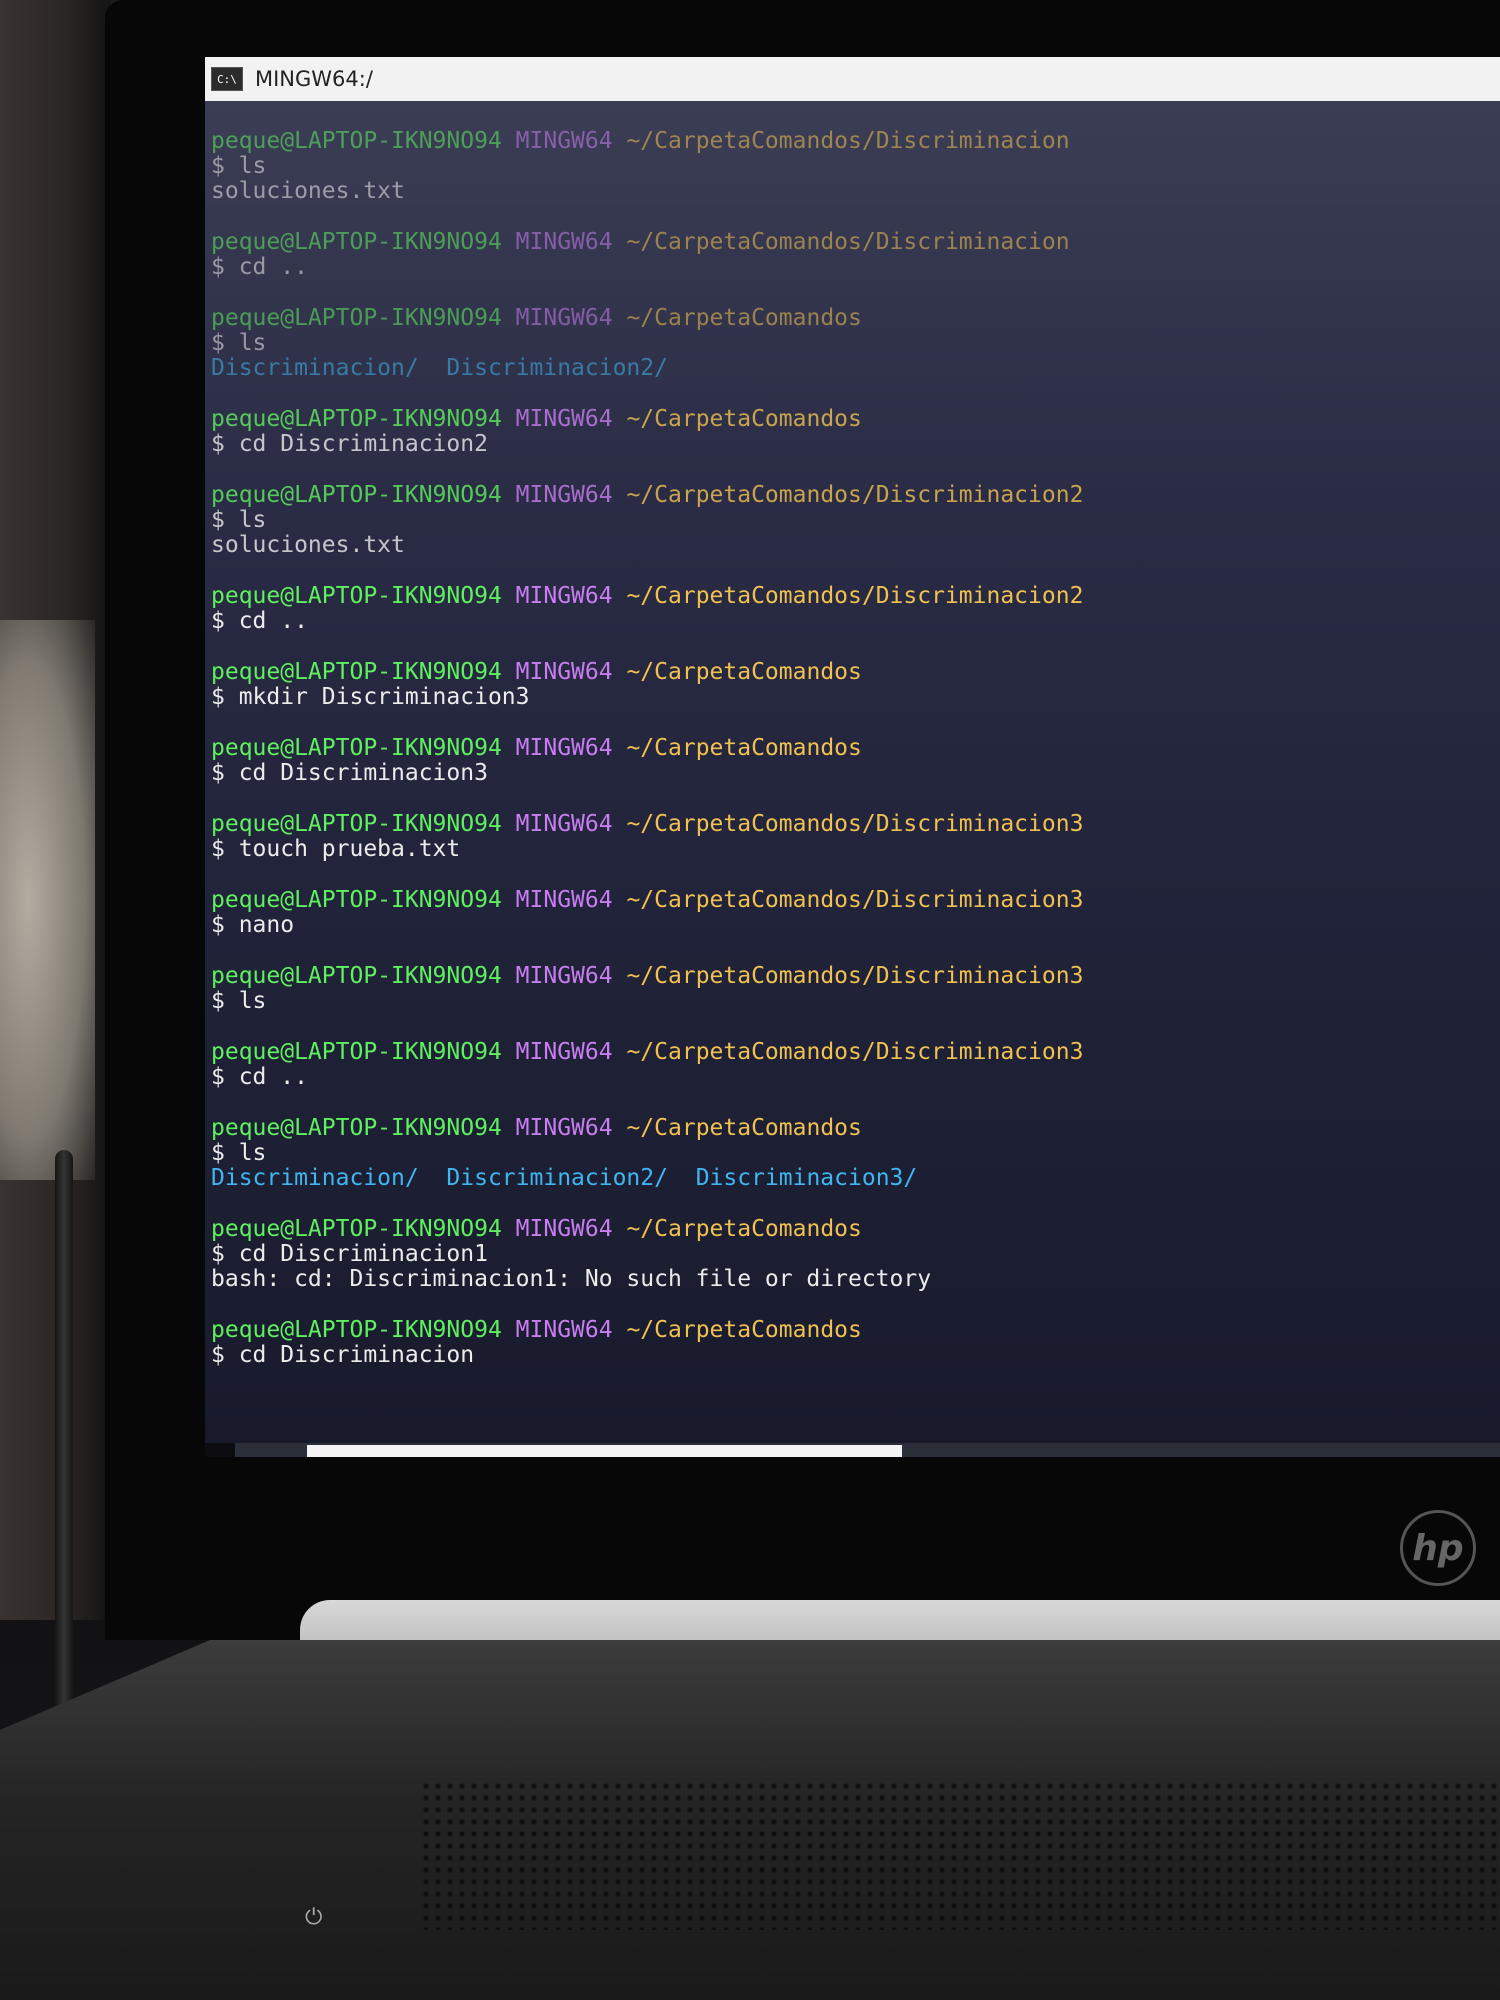 Image resolution: width=1500 pixels, height=2000 pixels. Describe the element at coordinates (953, 1451) in the screenshot. I see `cortana-button` at that location.